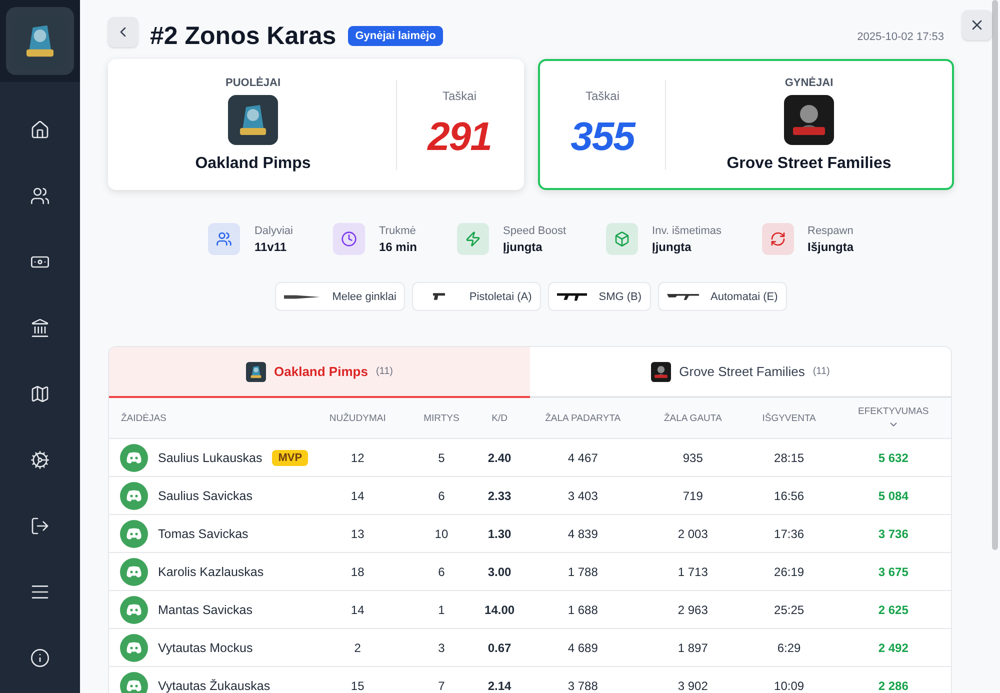  What do you see at coordinates (893, 495) in the screenshot?
I see `table-cell: 5 084` at bounding box center [893, 495].